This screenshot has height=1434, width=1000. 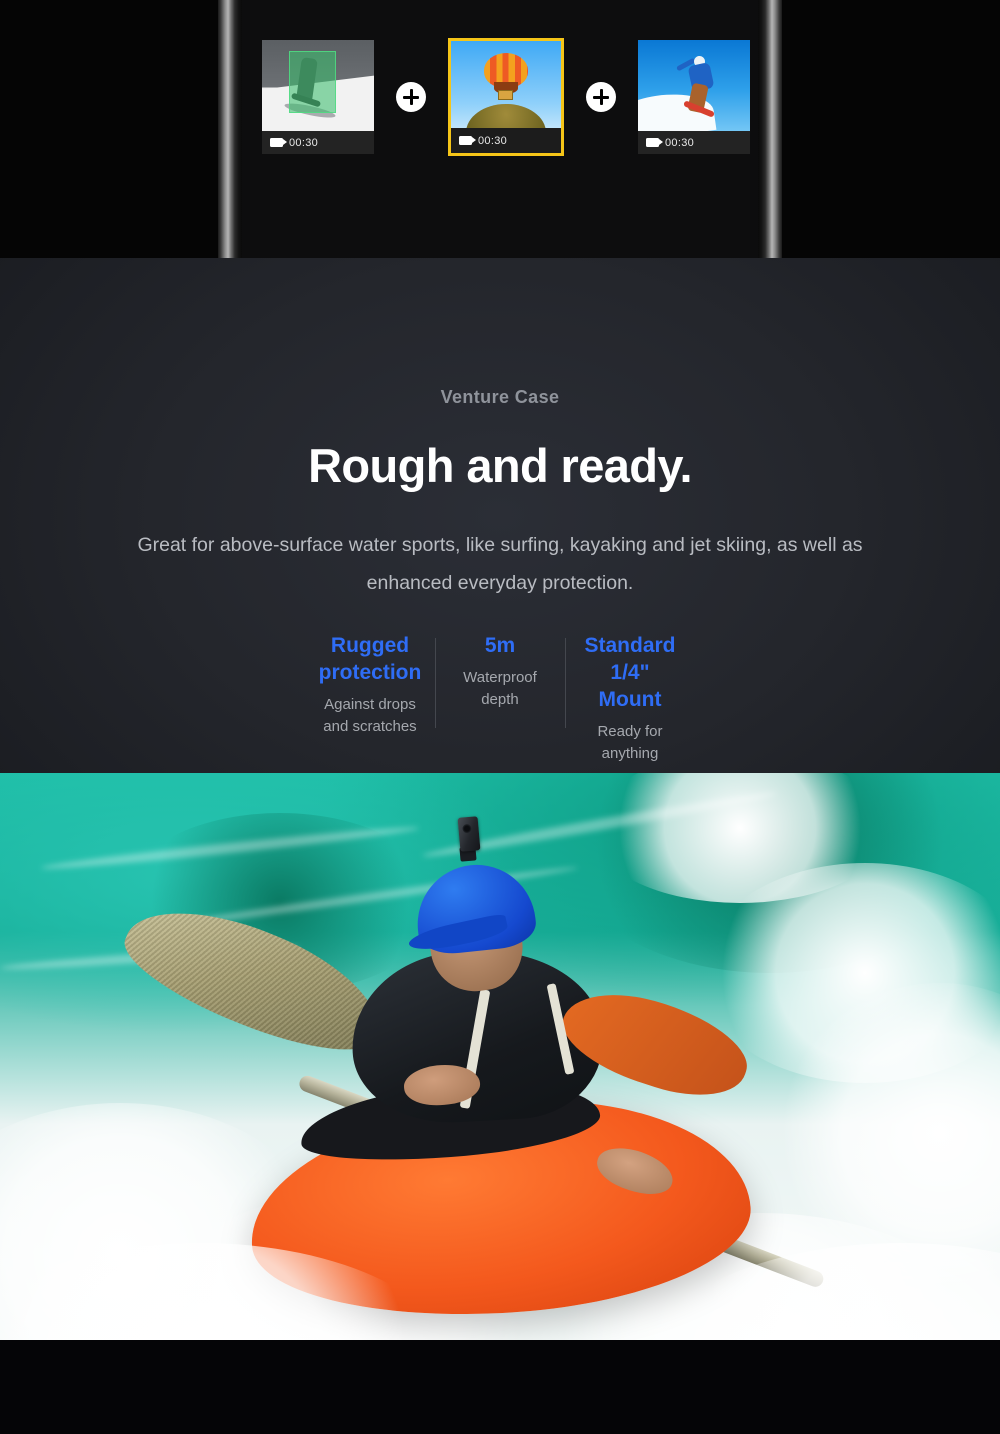 I want to click on video-clip-item-1: 00:30, so click(x=318, y=97).